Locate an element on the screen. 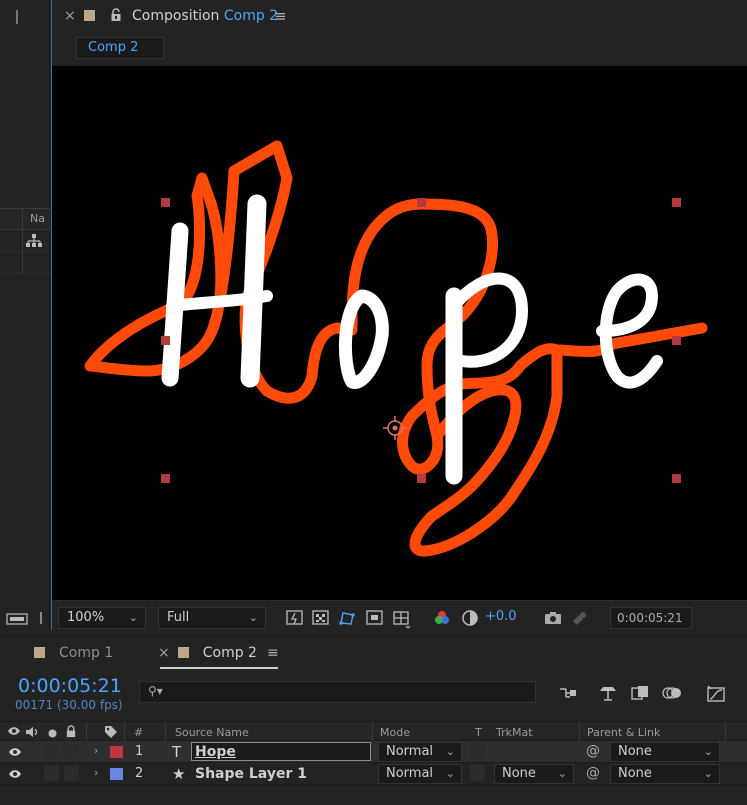  region-of-interest-icon is located at coordinates (375, 618).